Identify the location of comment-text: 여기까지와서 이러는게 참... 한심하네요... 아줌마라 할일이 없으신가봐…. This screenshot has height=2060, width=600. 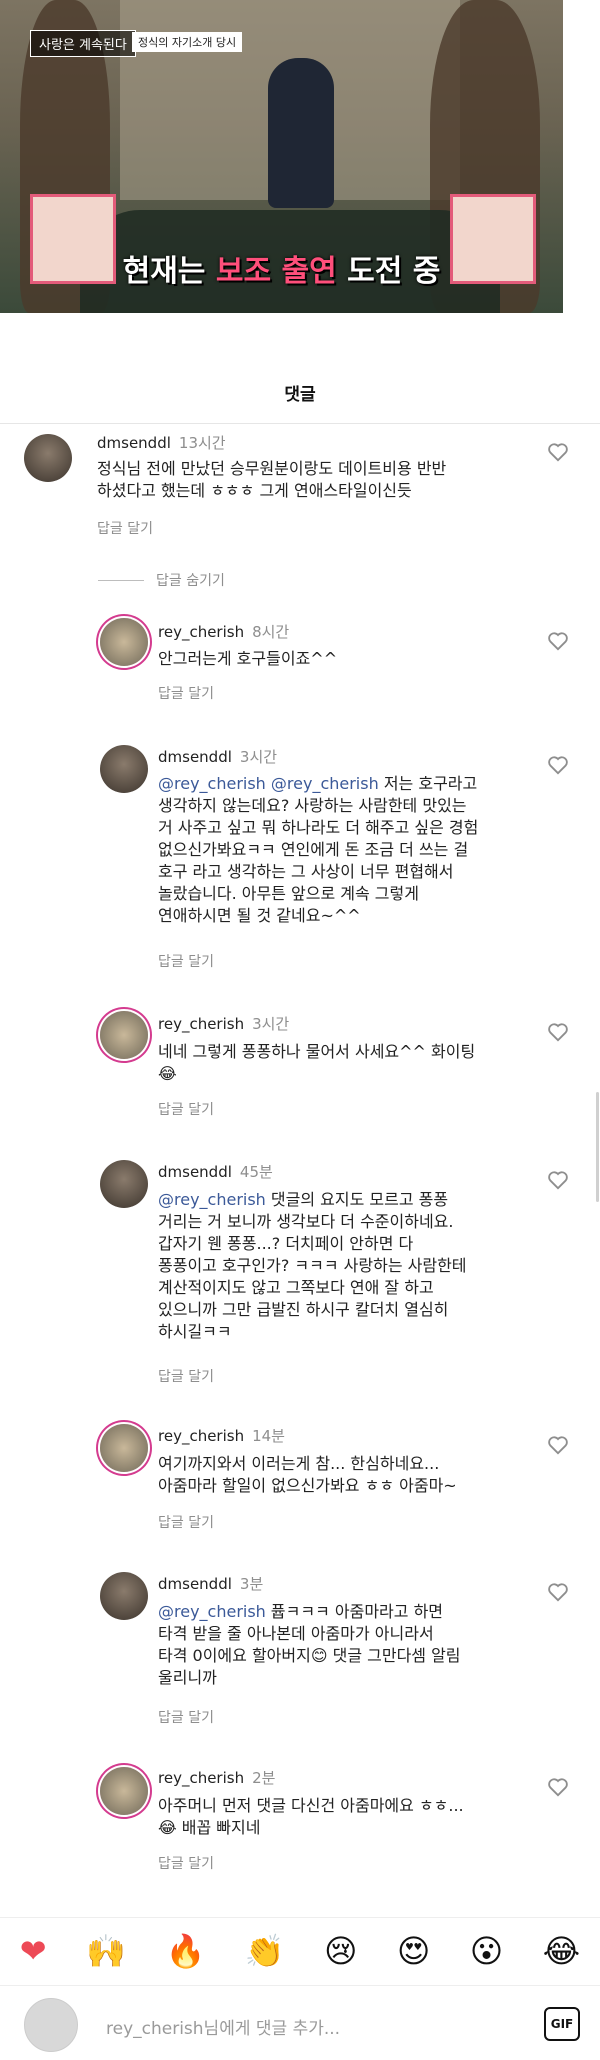
(307, 1475).